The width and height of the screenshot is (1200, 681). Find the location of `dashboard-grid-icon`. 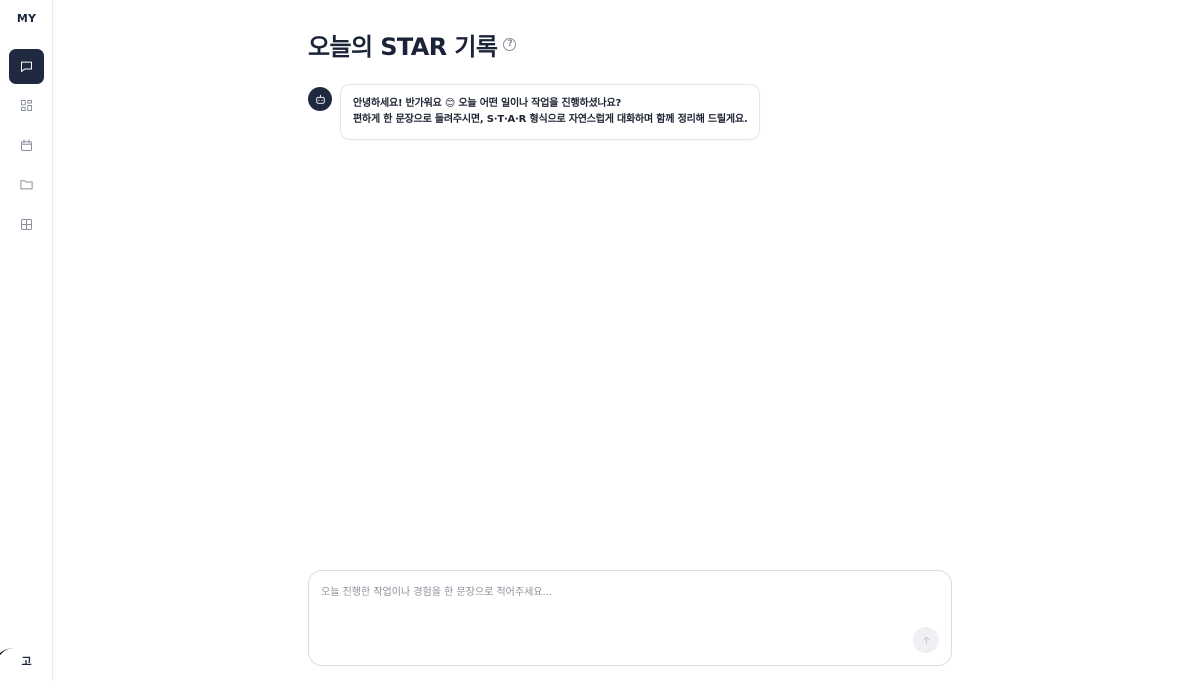

dashboard-grid-icon is located at coordinates (26, 105).